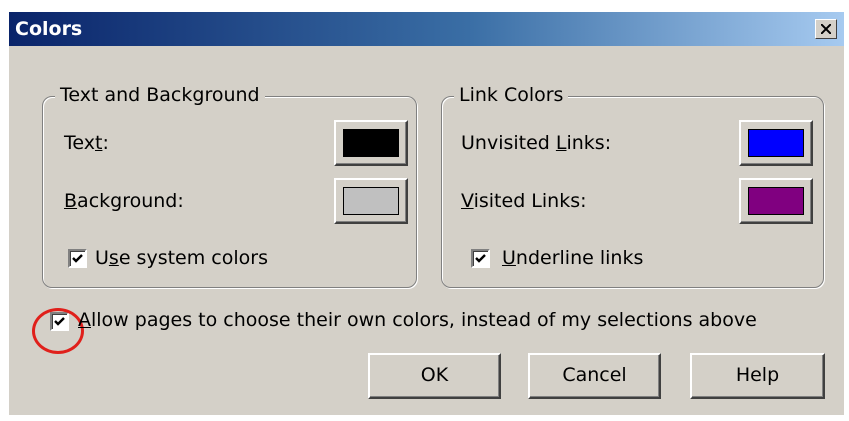 Image resolution: width=849 pixels, height=421 pixels. I want to click on unvisited-links-swatch, so click(776, 143).